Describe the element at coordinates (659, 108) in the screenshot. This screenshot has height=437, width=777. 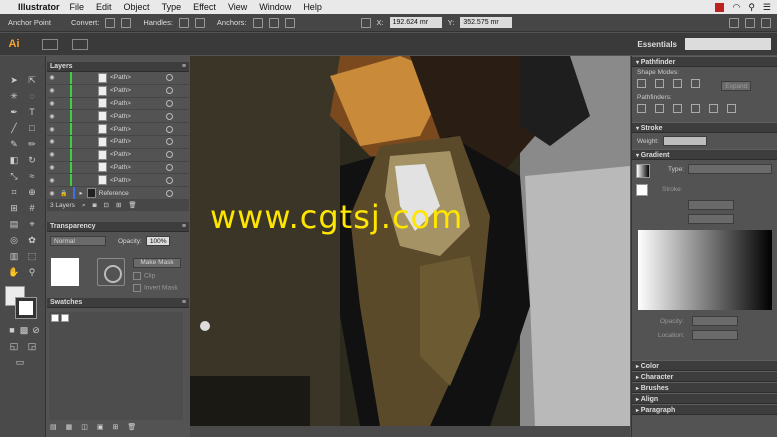
I see `trim-icon` at that location.